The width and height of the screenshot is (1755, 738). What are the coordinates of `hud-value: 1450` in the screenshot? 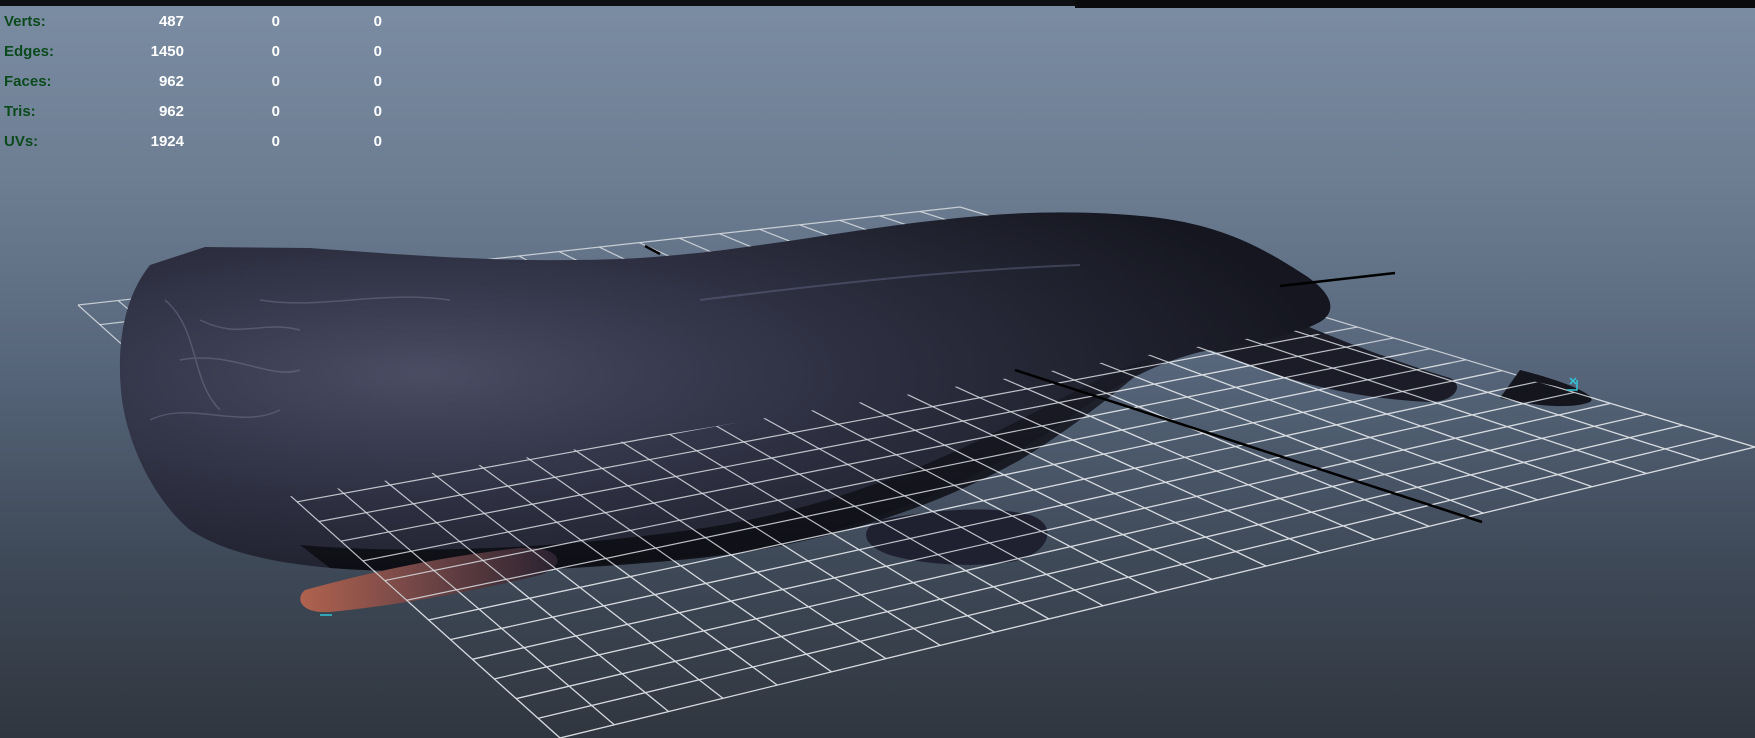 It's located at (167, 51).